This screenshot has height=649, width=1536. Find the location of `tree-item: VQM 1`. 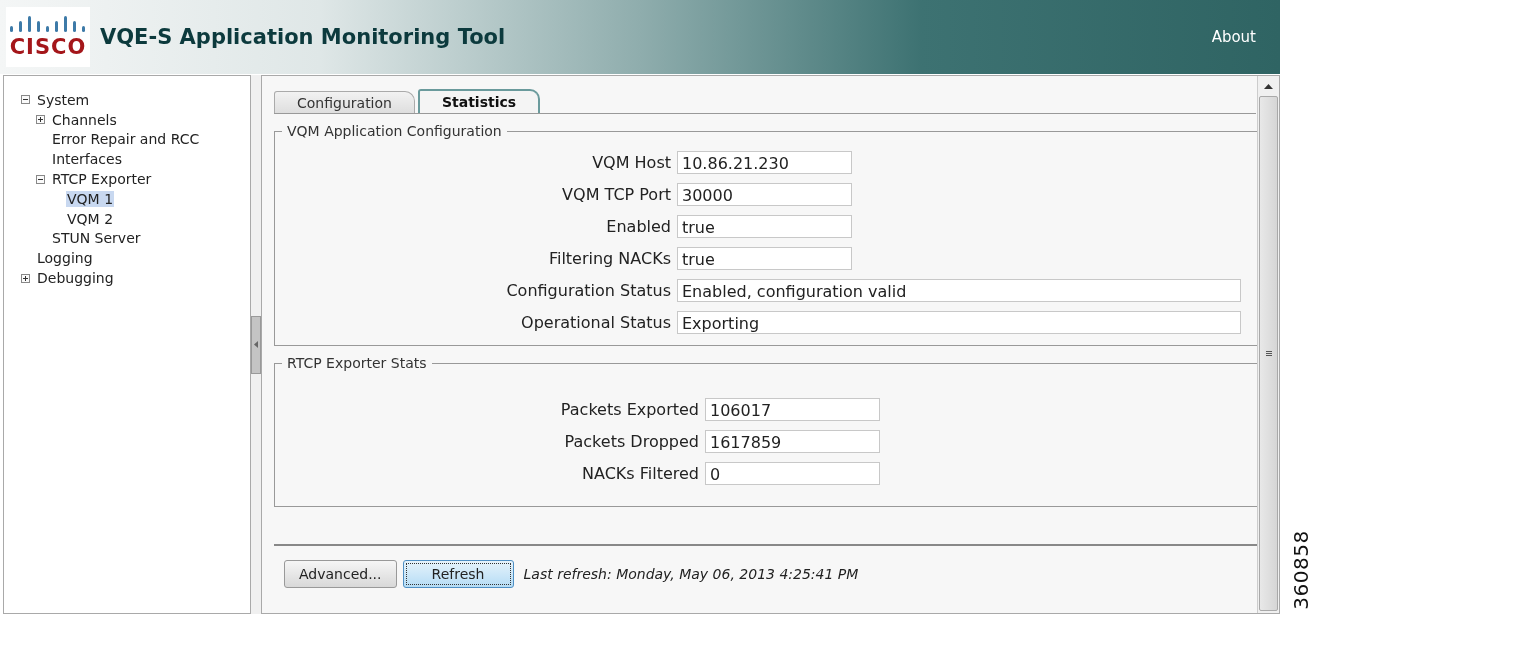

tree-item: VQM 1 is located at coordinates (90, 198).